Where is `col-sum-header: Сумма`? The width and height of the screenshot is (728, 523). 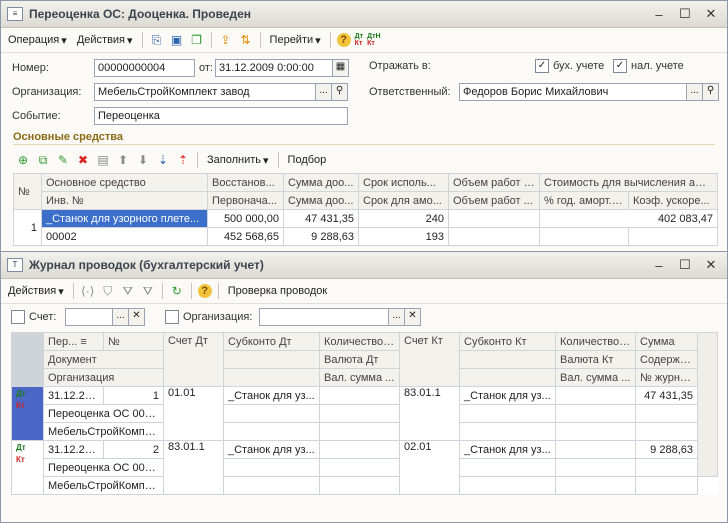
col-sum-header: Сумма is located at coordinates (666, 341).